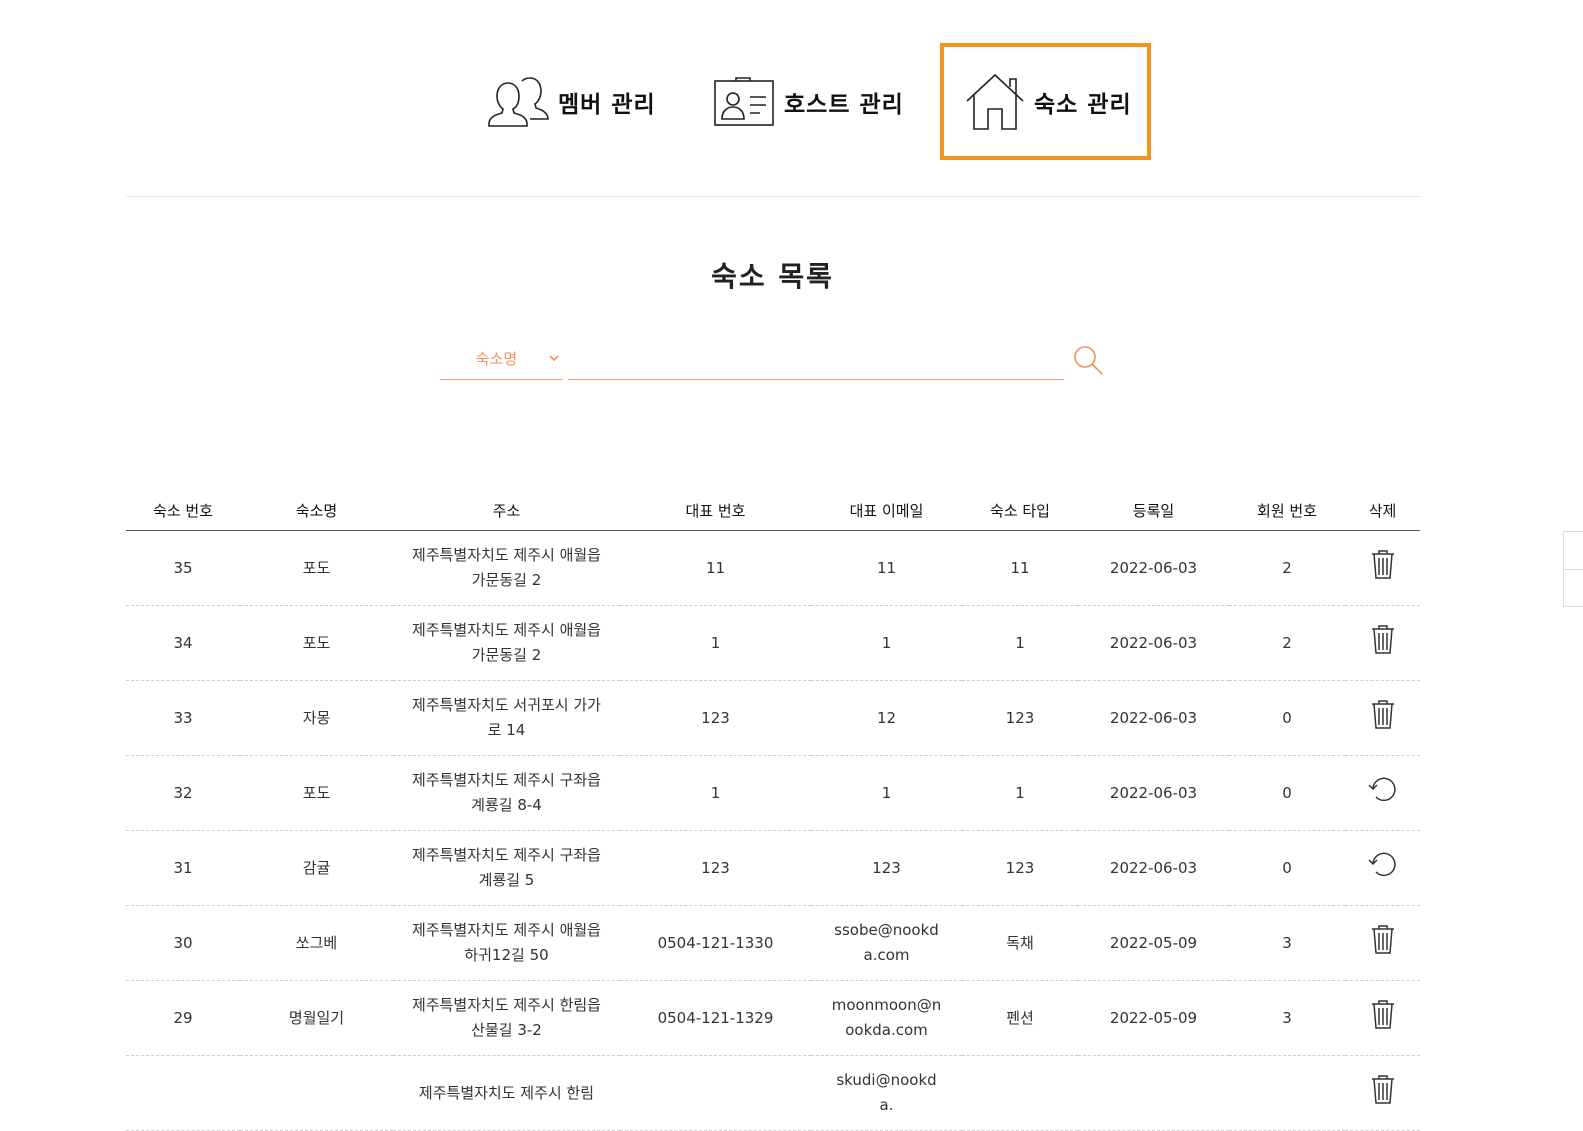  Describe the element at coordinates (316, 1018) in the screenshot. I see `cell-name: 명월일기` at that location.